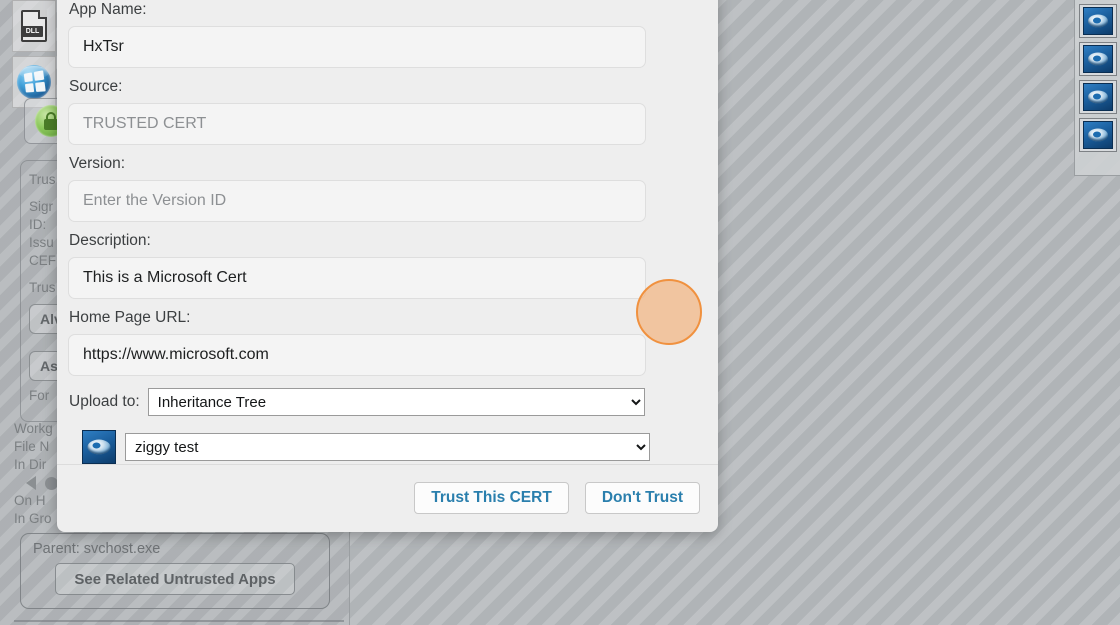 The height and width of the screenshot is (625, 1120). I want to click on dialog-button-row: Trust This CERT Don't Trust, so click(557, 498).